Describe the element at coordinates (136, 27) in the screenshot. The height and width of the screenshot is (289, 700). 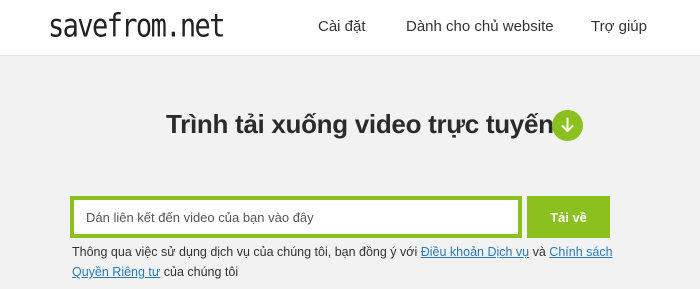
I see `site-logo: savefrom.net` at that location.